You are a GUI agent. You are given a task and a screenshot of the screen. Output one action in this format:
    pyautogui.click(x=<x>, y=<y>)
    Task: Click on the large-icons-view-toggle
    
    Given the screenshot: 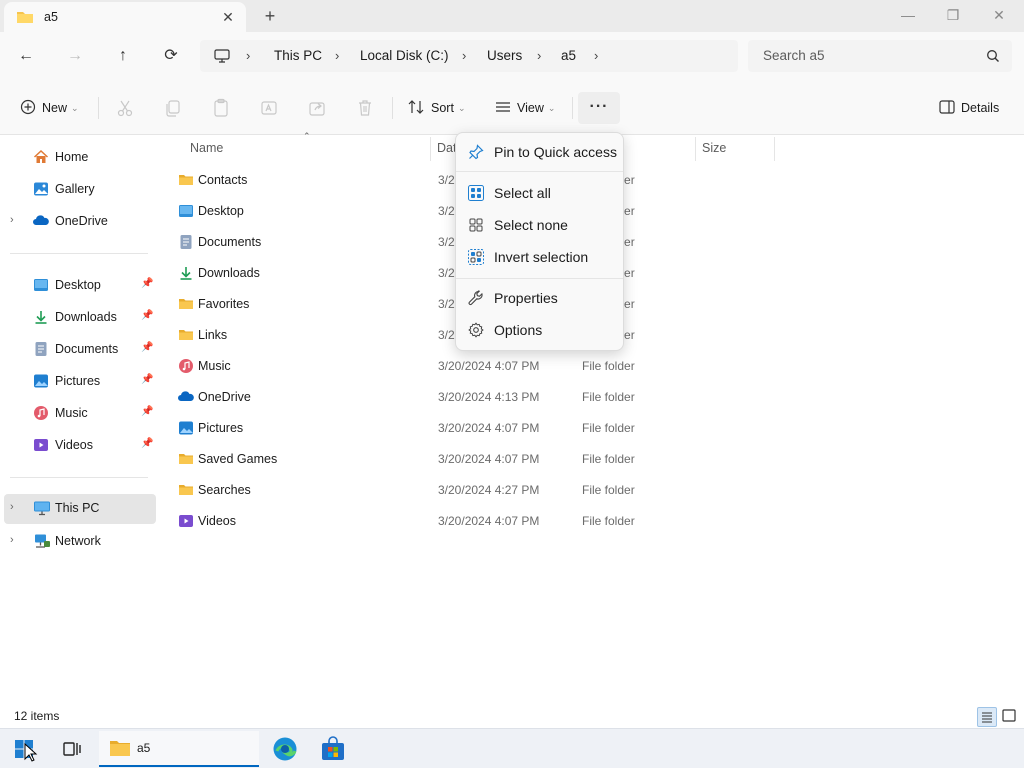 What is the action you would take?
    pyautogui.click(x=1010, y=717)
    